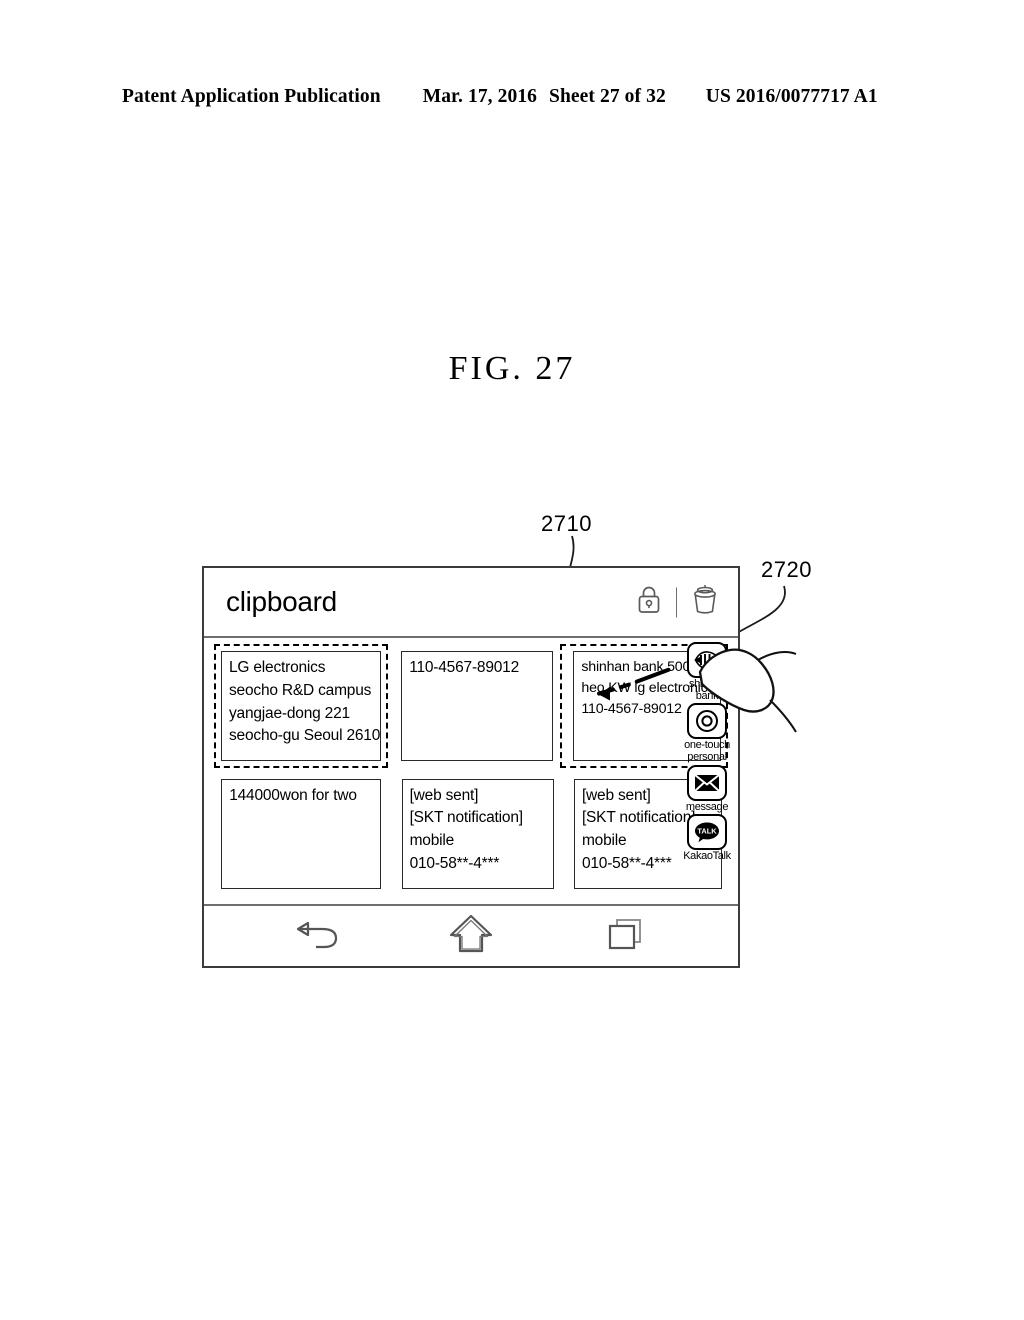 The image size is (1024, 1320). Describe the element at coordinates (707, 695) in the screenshot. I see `app-label-line-2: bank` at that location.